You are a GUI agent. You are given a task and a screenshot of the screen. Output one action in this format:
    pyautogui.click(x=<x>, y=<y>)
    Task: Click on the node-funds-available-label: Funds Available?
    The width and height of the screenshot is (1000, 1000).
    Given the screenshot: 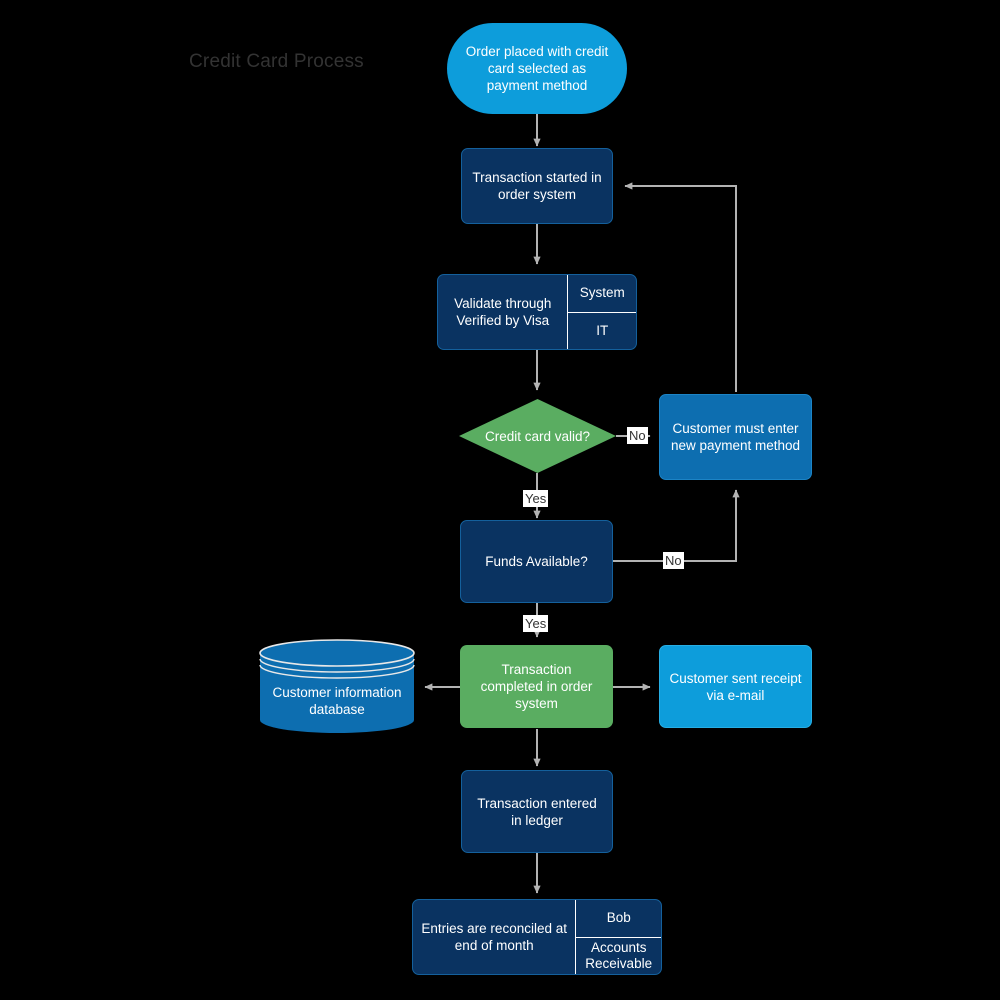 What is the action you would take?
    pyautogui.click(x=536, y=561)
    